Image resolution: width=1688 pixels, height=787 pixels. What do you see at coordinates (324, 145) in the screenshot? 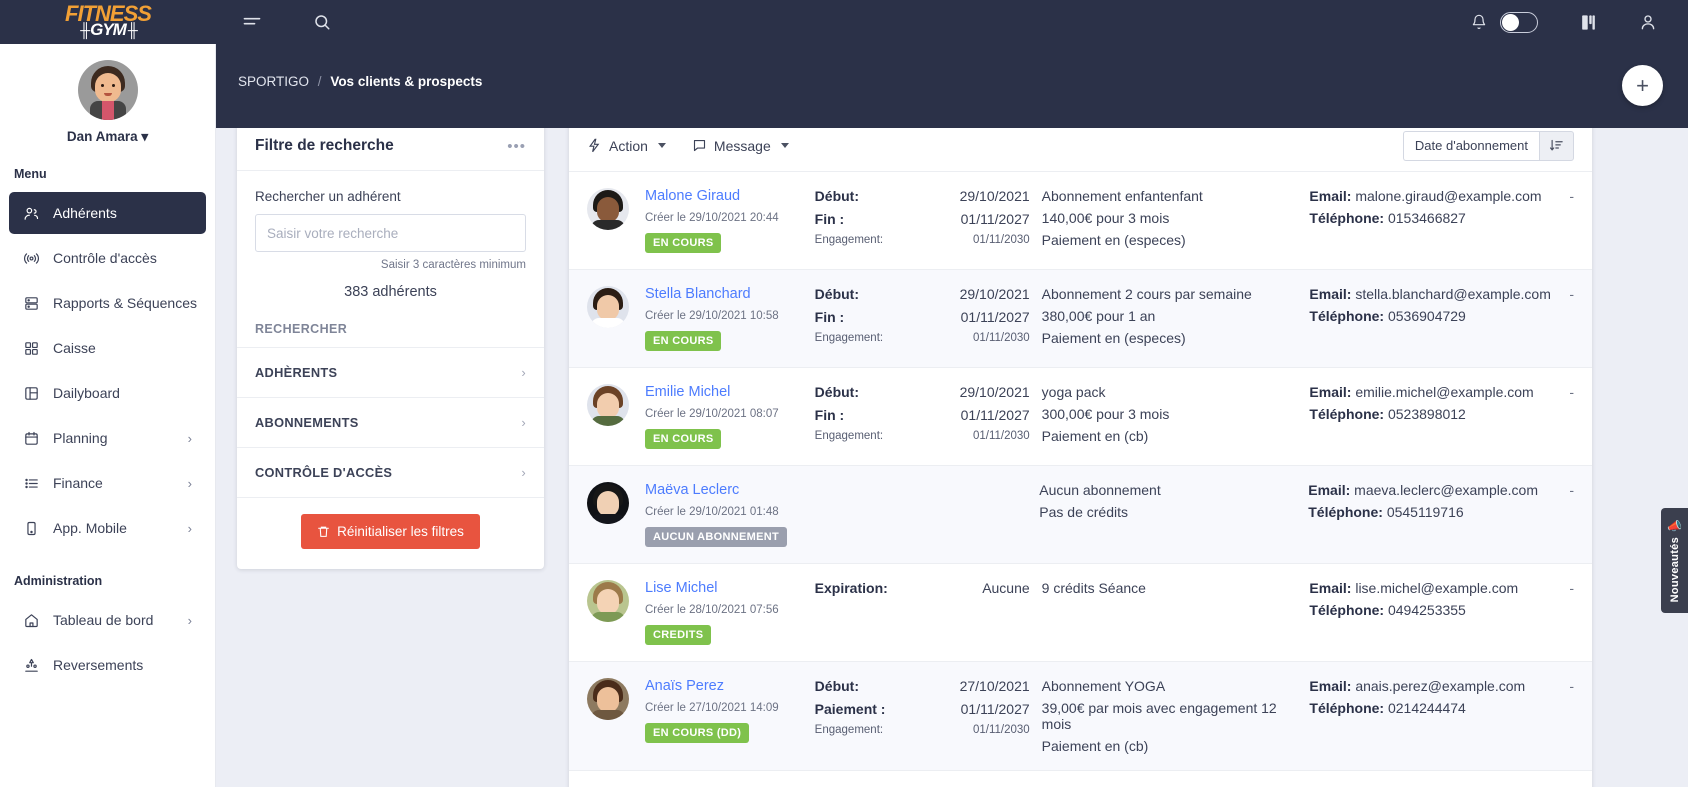
I see `filter-title: Filtre de recherche` at bounding box center [324, 145].